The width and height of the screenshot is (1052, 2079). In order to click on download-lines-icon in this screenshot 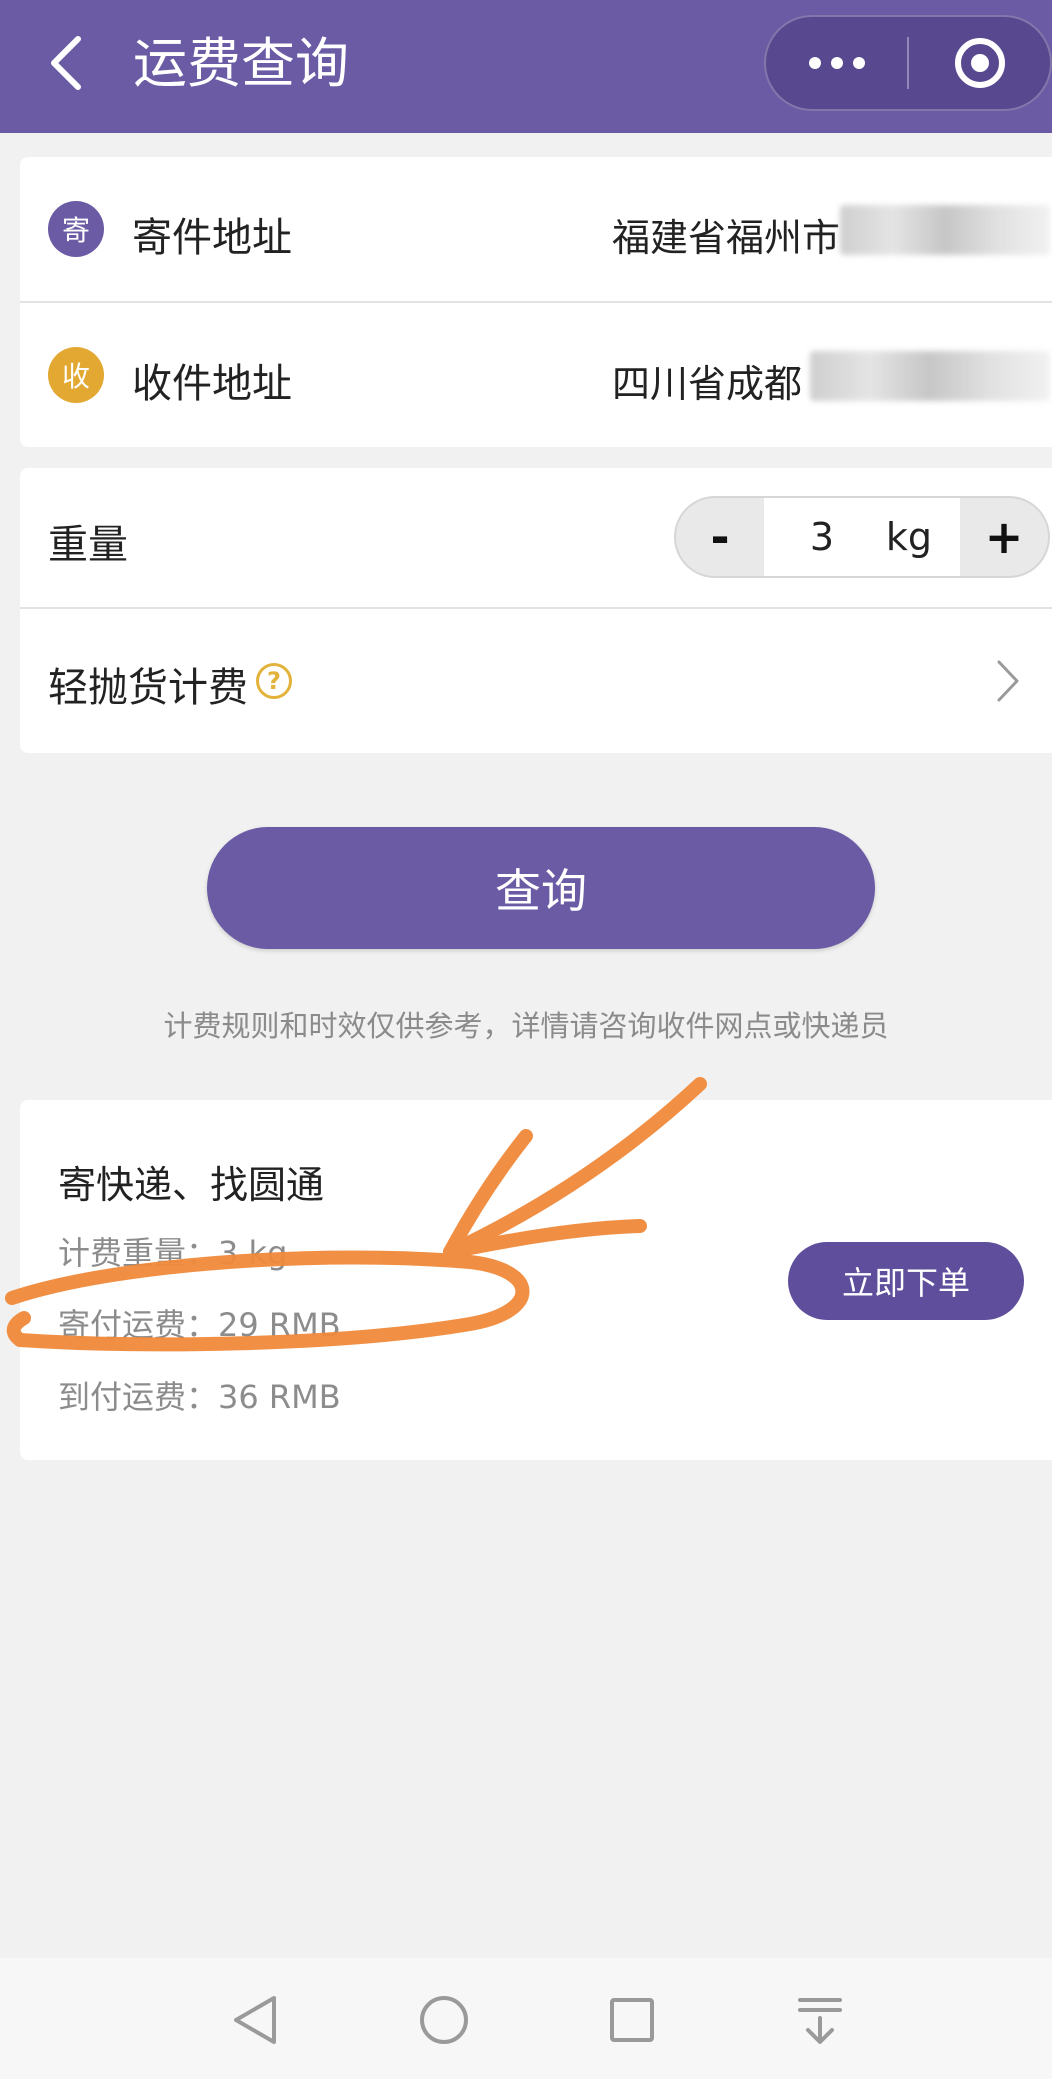, I will do `click(820, 2021)`.